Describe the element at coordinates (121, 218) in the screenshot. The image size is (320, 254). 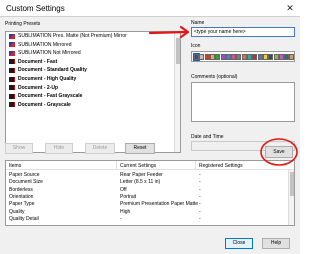
I see `current-setting-cell: -` at that location.